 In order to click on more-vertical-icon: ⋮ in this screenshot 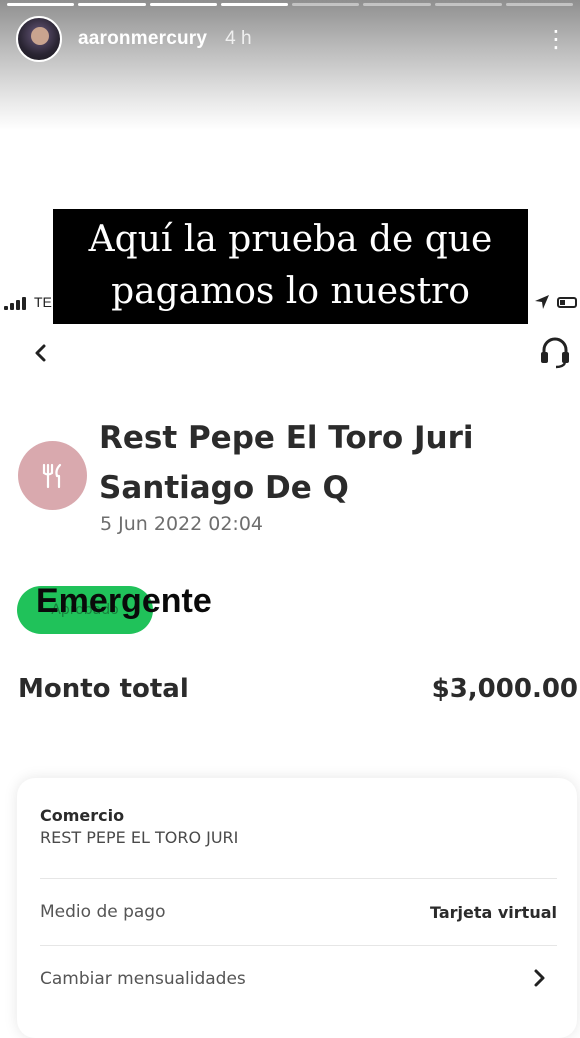, I will do `click(556, 39)`.